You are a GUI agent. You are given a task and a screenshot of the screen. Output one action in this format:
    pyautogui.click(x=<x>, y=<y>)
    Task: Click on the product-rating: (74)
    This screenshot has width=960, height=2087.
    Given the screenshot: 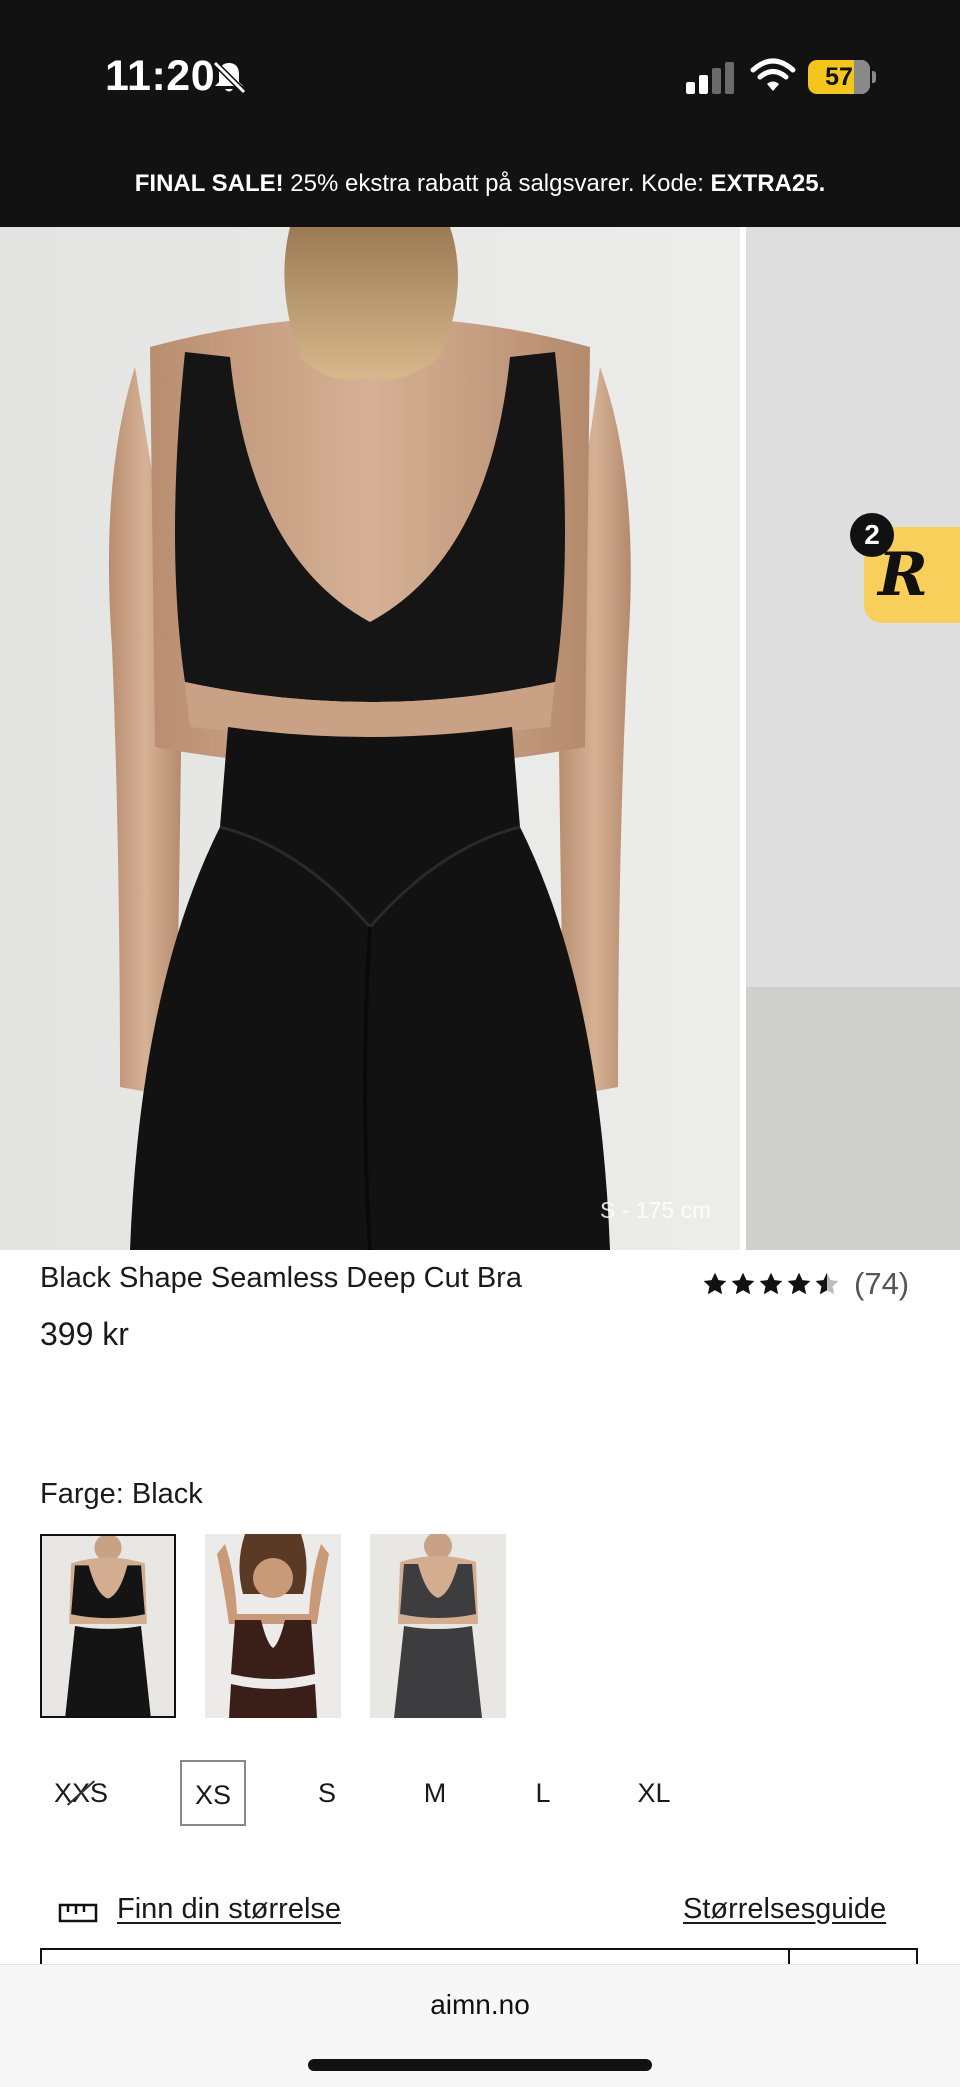 What is the action you would take?
    pyautogui.click(x=805, y=1284)
    